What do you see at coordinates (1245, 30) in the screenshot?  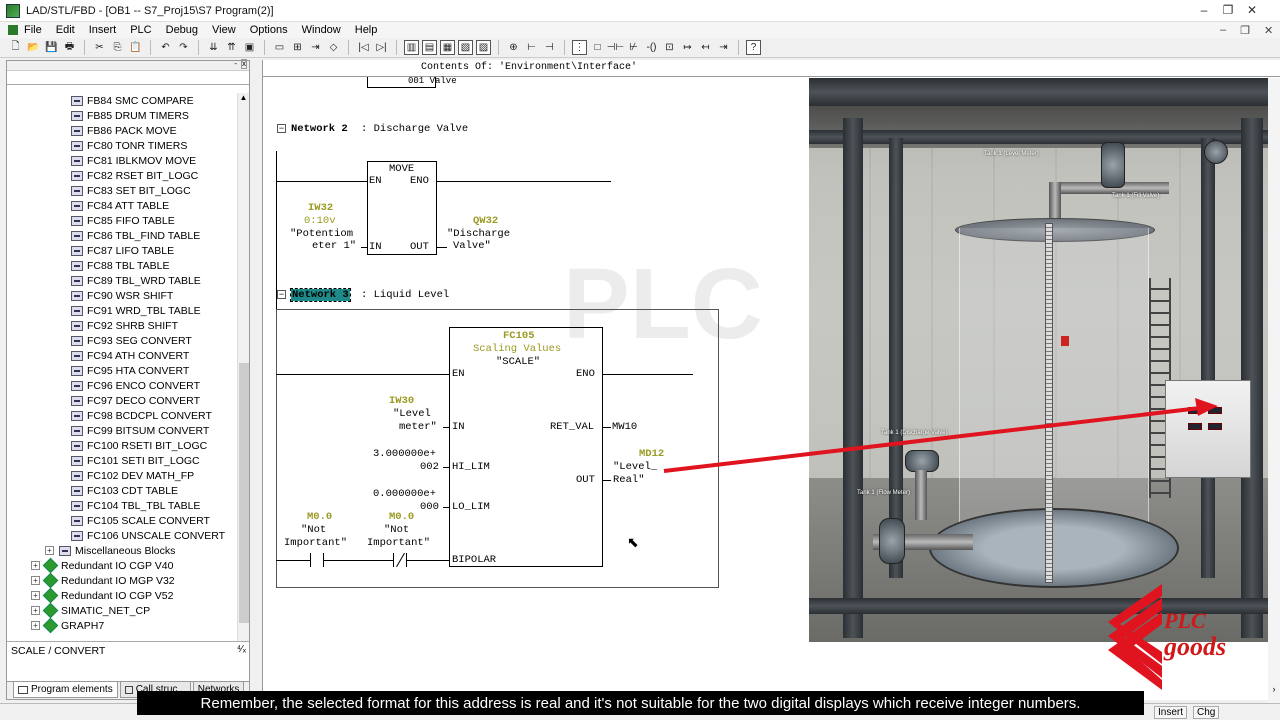 I see `mdi-restore-button: ❐` at bounding box center [1245, 30].